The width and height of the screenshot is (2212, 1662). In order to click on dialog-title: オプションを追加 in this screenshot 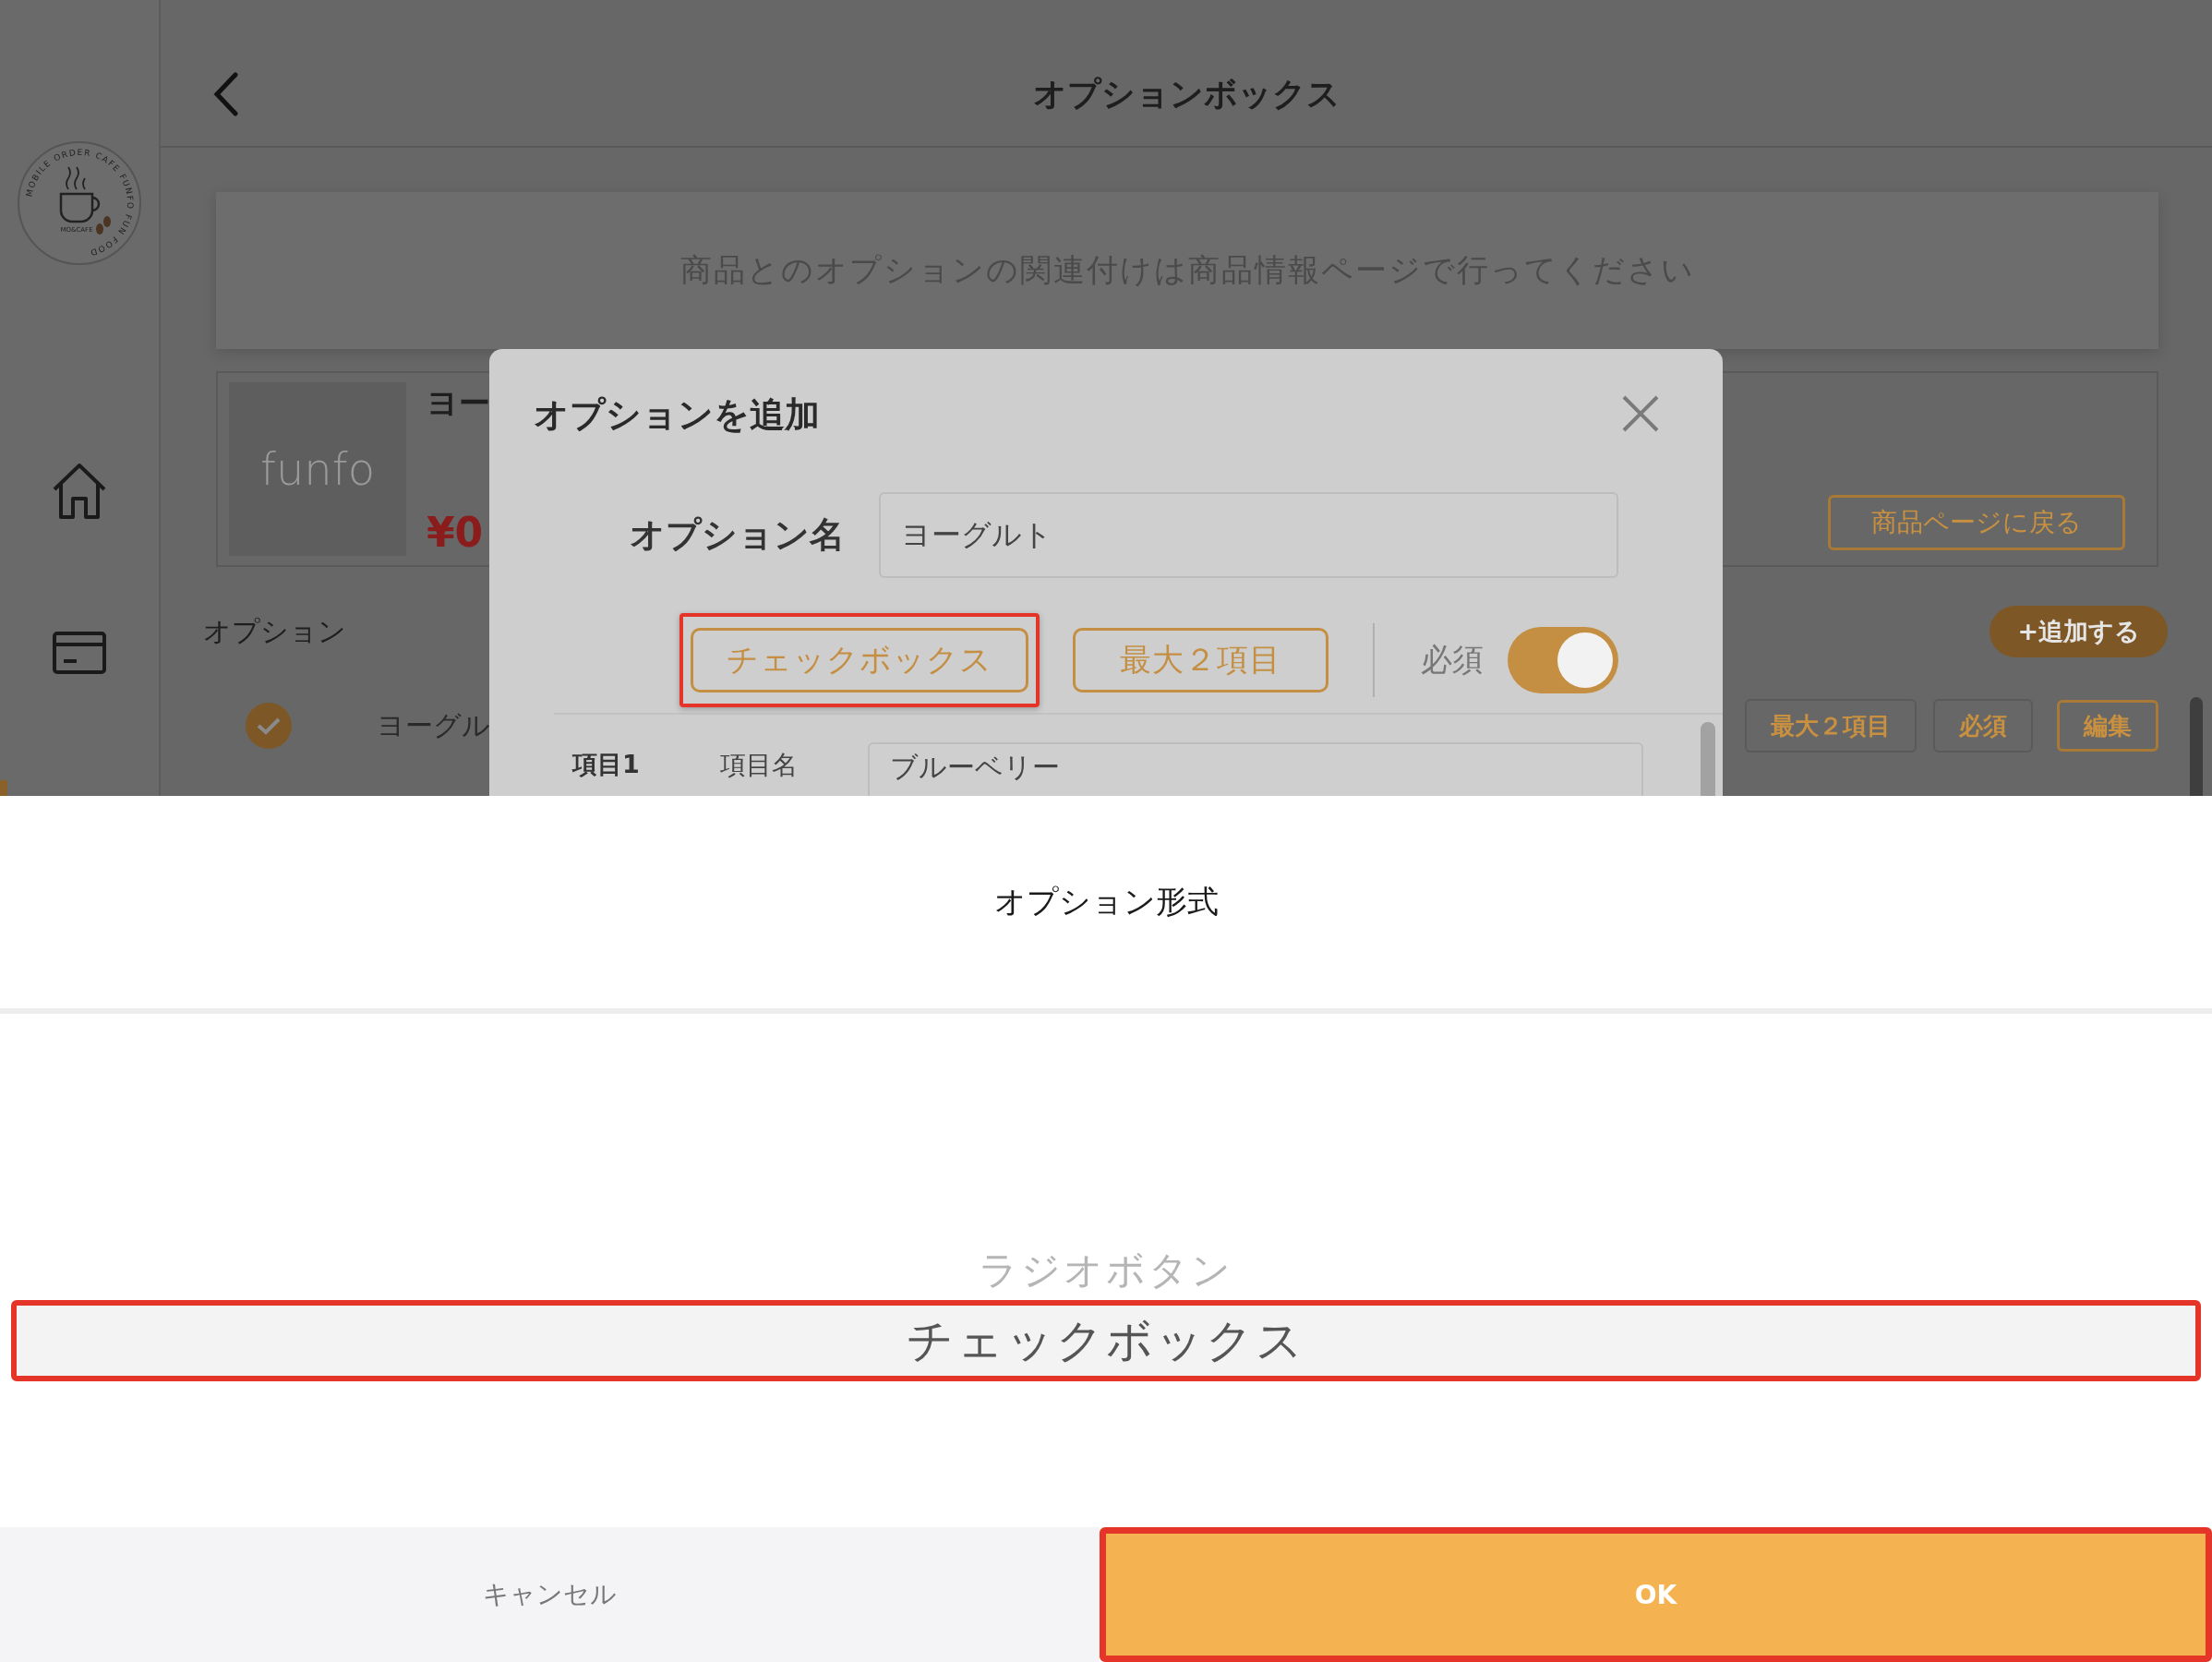, I will do `click(677, 415)`.